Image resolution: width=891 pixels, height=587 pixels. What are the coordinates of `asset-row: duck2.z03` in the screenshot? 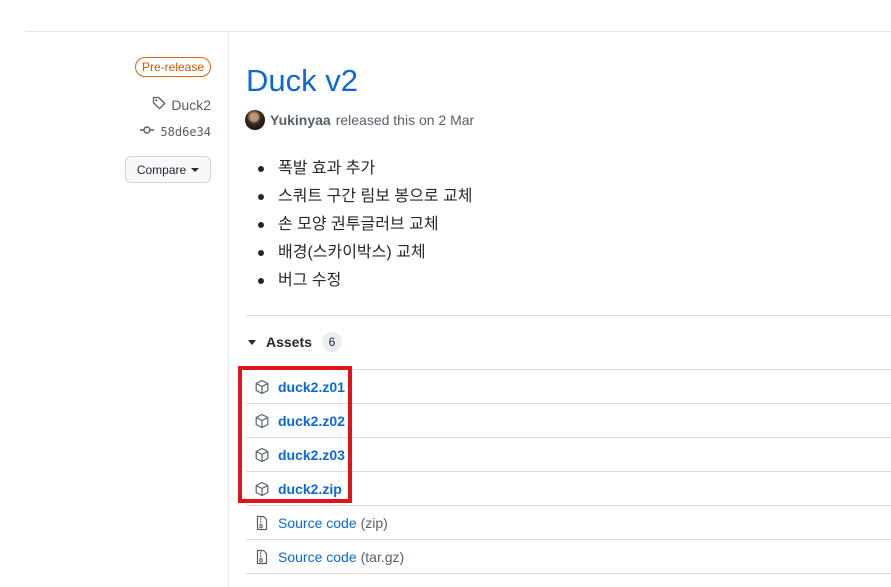 It's located at (568, 455).